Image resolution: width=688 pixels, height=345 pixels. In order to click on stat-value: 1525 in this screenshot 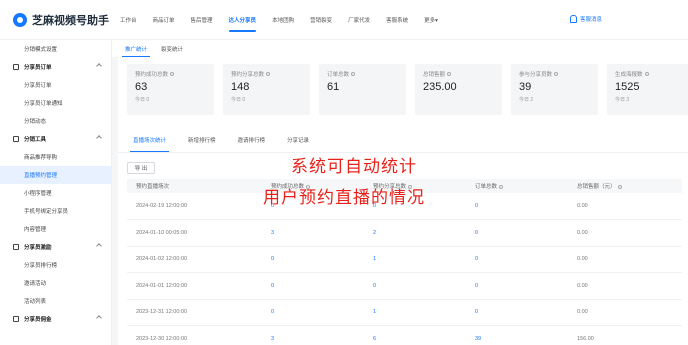, I will do `click(627, 87)`.